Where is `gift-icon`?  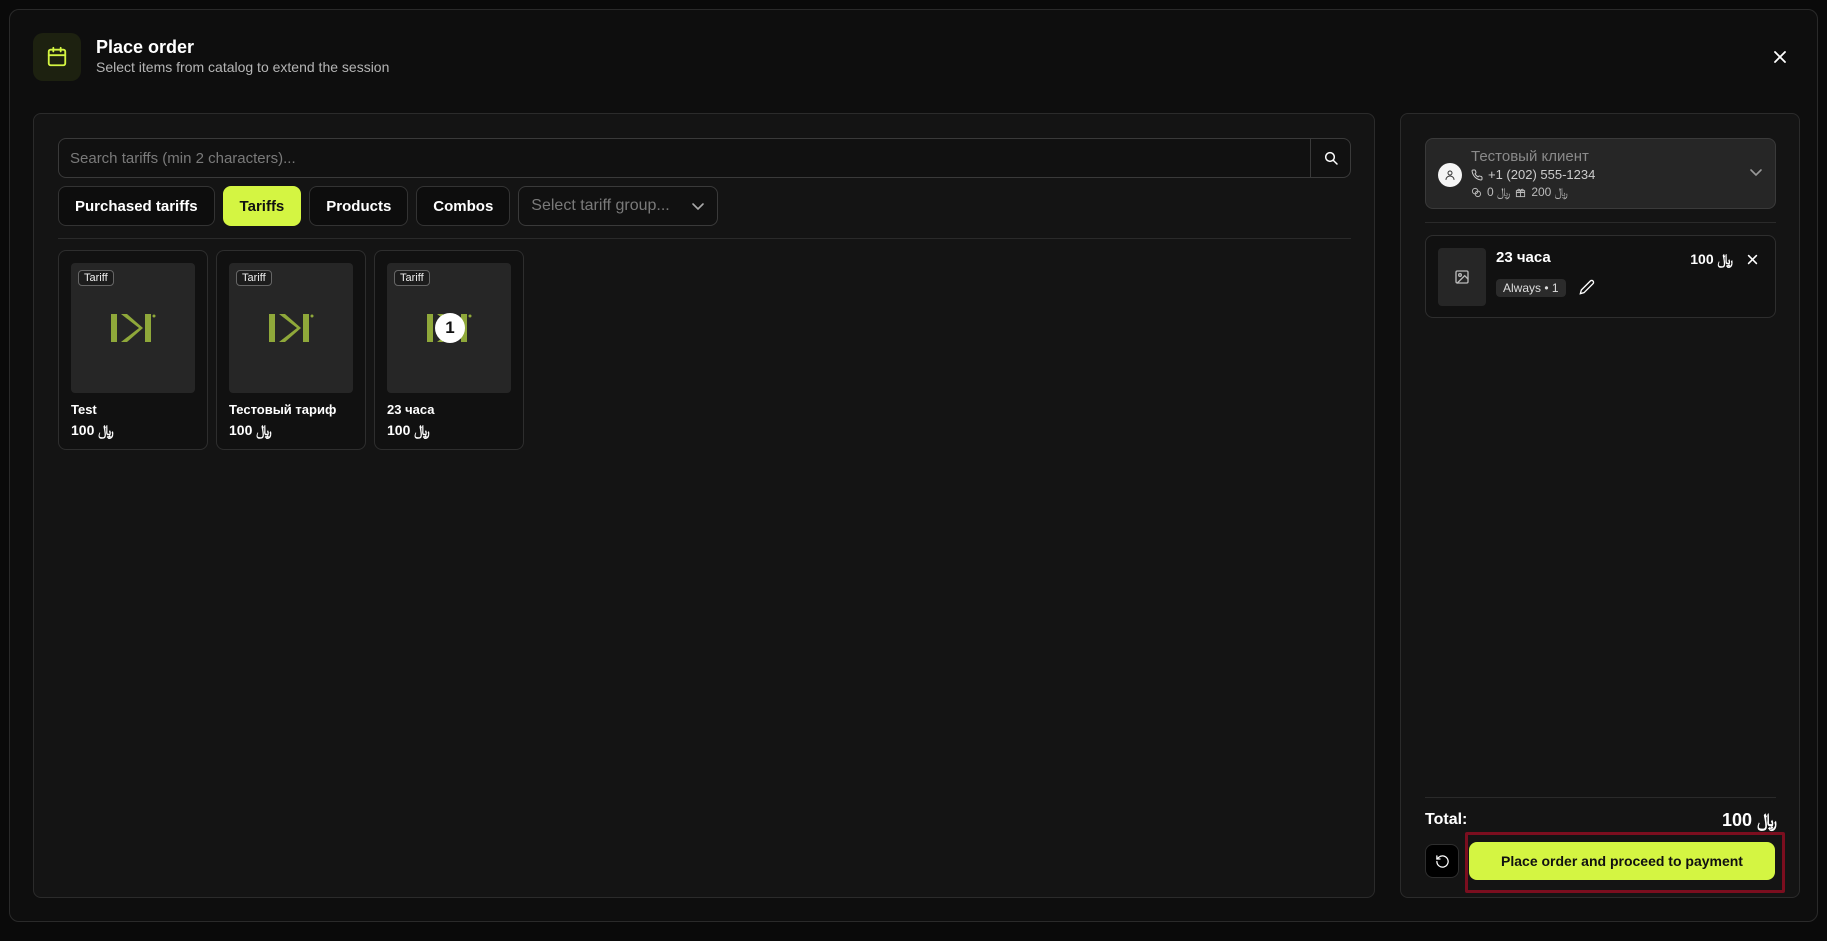
gift-icon is located at coordinates (1521, 193).